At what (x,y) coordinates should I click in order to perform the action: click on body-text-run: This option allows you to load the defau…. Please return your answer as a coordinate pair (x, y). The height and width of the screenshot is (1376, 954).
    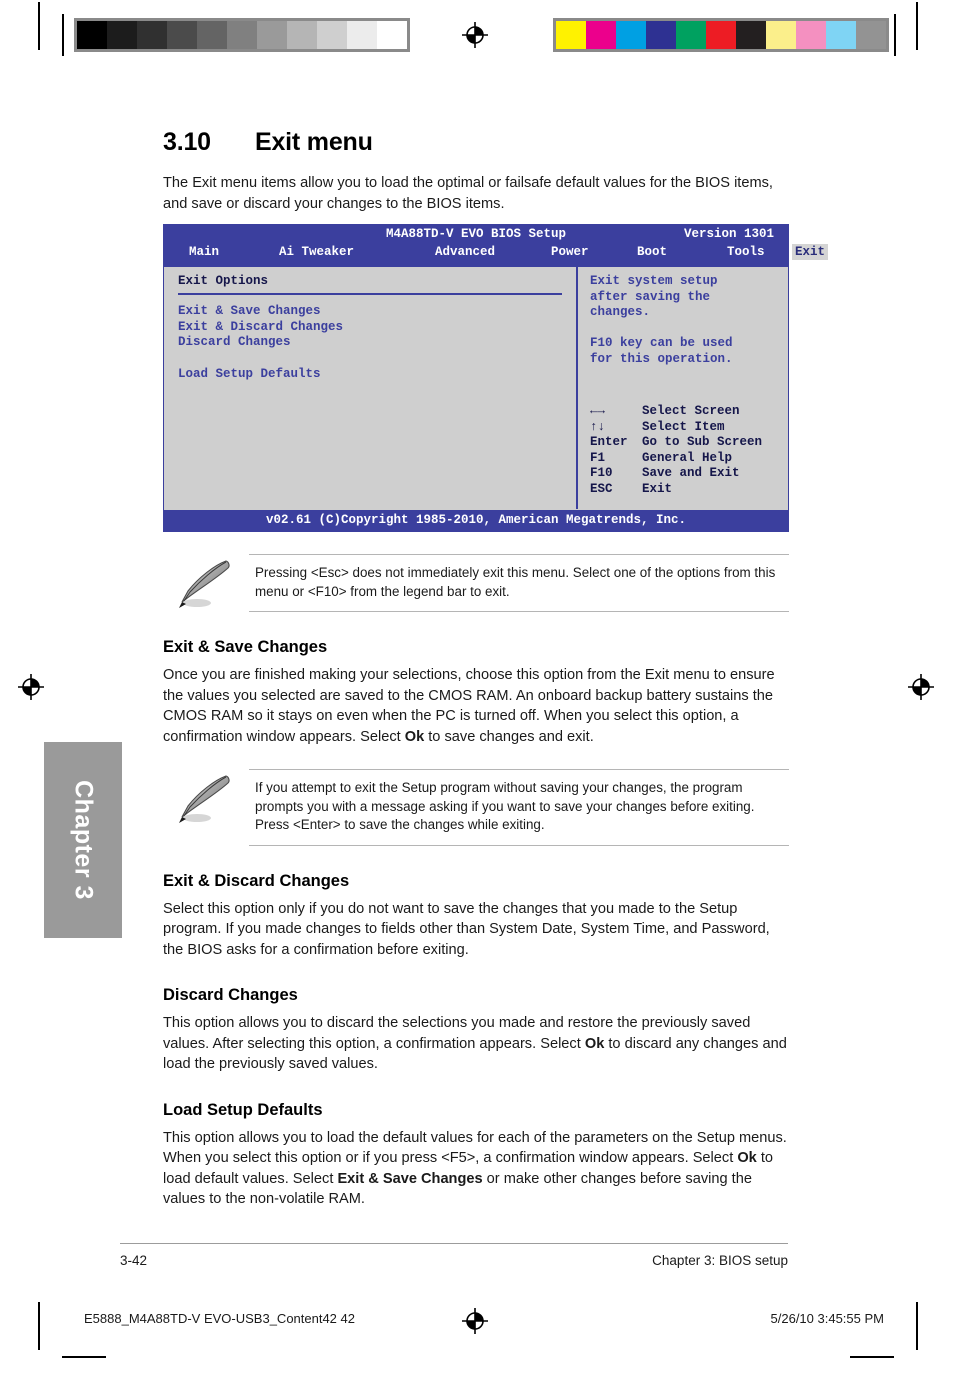
    Looking at the image, I should click on (475, 1148).